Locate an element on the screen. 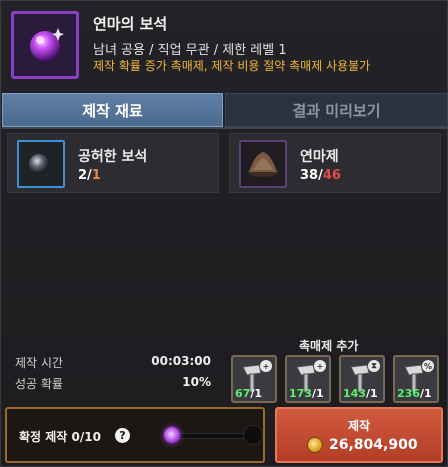 This screenshot has height=467, width=448. success-rate-label: 성공 확률 is located at coordinates (39, 384).